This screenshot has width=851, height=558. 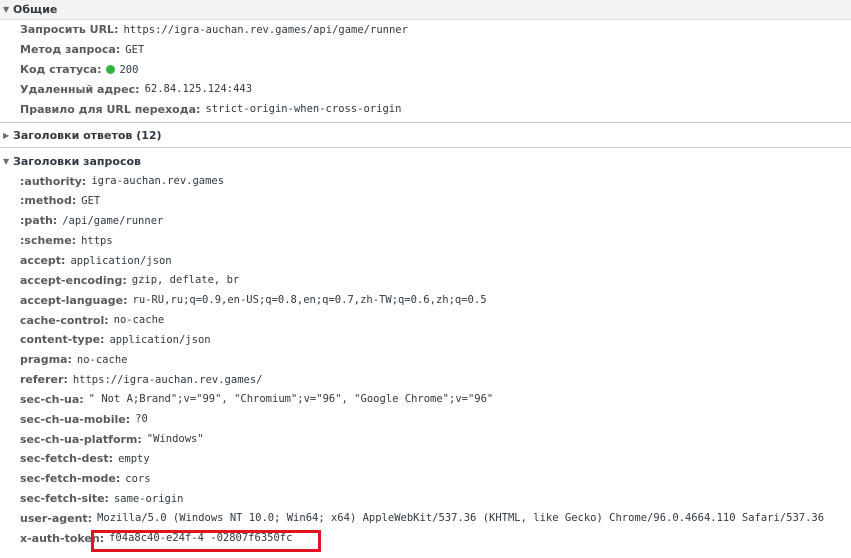 What do you see at coordinates (69, 30) in the screenshot?
I see `header-key: Запросить URL:` at bounding box center [69, 30].